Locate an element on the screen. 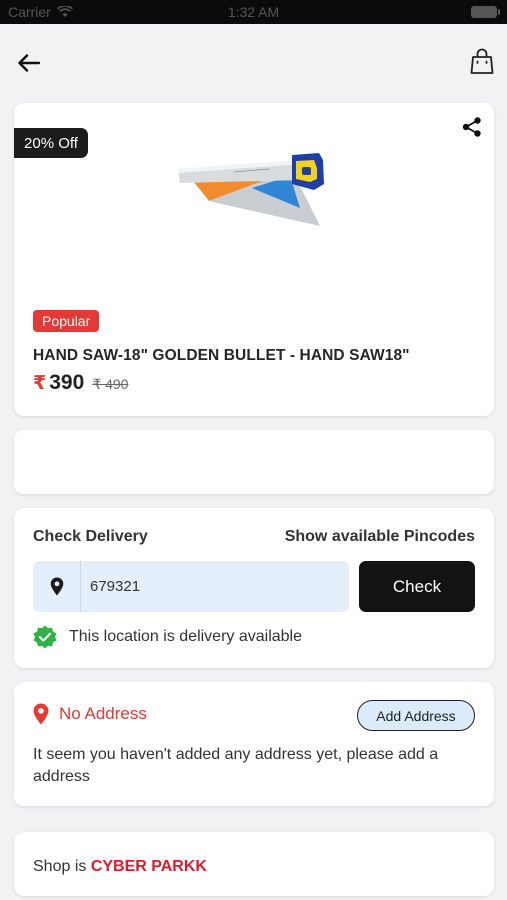  status-bar: Carrier 1:32 AM is located at coordinates (253, 12).